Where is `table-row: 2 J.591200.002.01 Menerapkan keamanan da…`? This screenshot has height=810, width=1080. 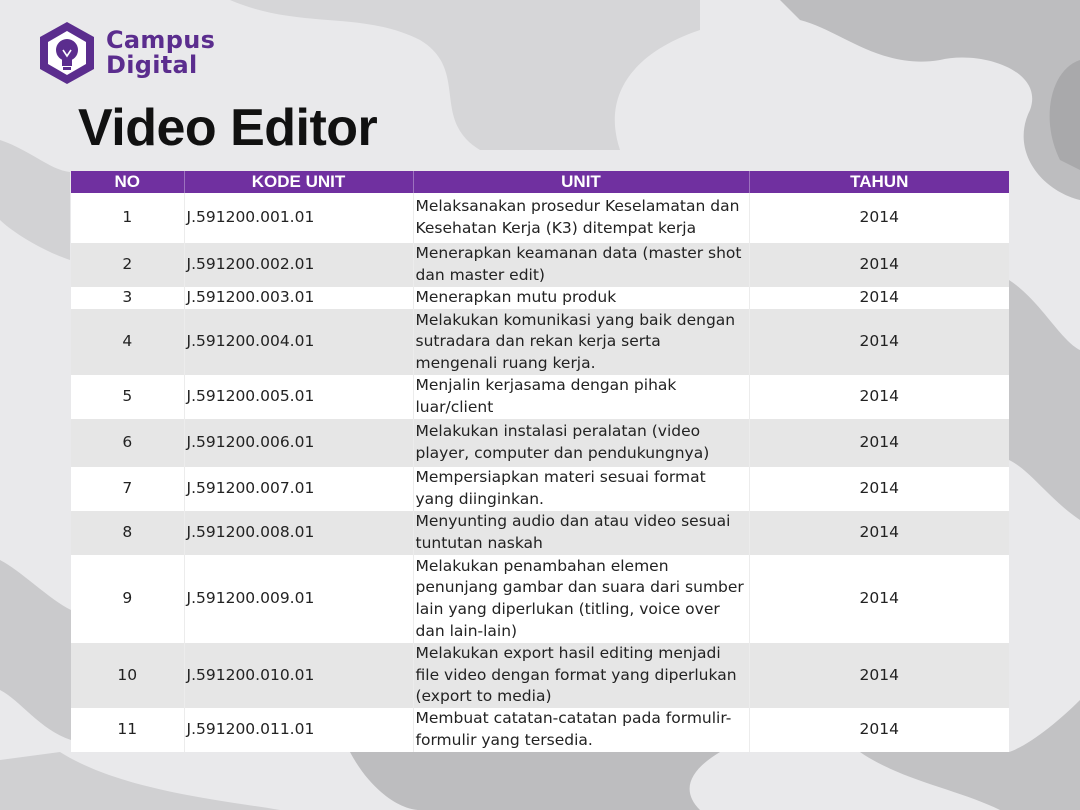
table-row: 2 J.591200.002.01 Menerapkan keamanan da… is located at coordinates (540, 265).